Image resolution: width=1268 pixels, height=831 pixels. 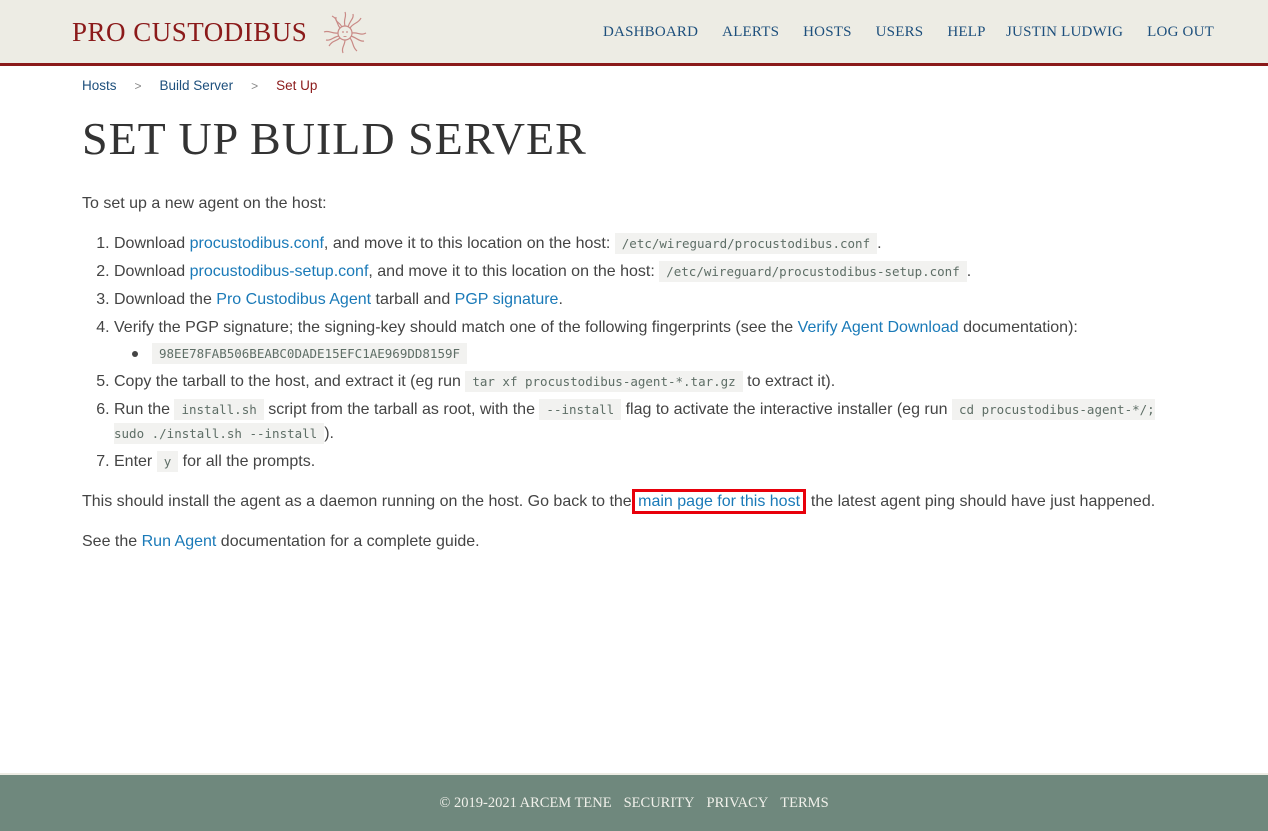 What do you see at coordinates (580, 409) in the screenshot?
I see `install-flag-code: --install` at bounding box center [580, 409].